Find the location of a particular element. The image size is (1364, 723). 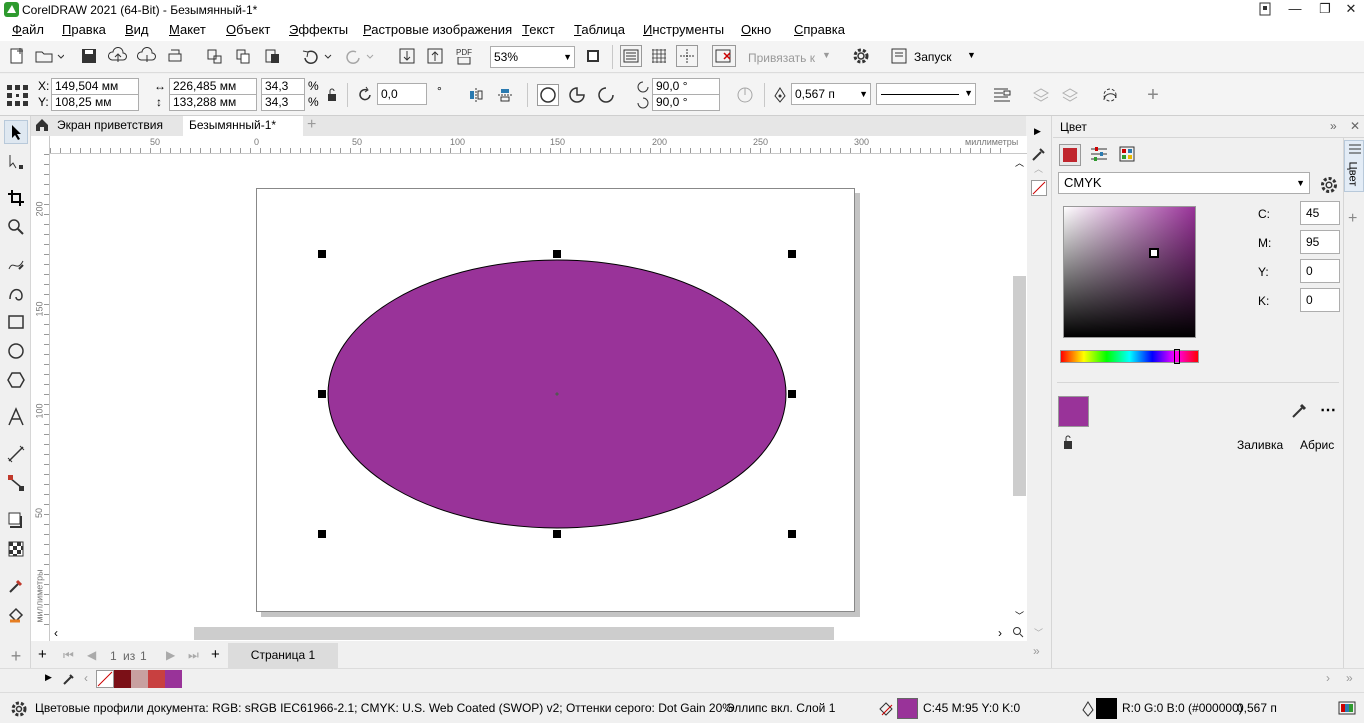

palette-eyedropper-icon is located at coordinates (69, 680).